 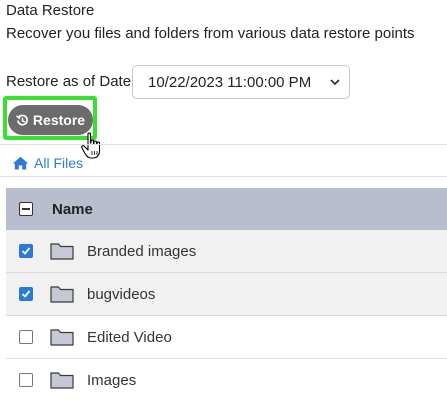 What do you see at coordinates (69, 81) in the screenshot?
I see `restore-date-label: Restore as of Date` at bounding box center [69, 81].